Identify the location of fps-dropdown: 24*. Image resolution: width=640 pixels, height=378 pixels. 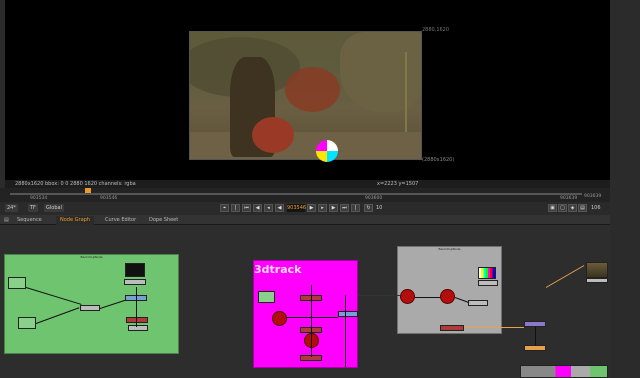
(11, 208).